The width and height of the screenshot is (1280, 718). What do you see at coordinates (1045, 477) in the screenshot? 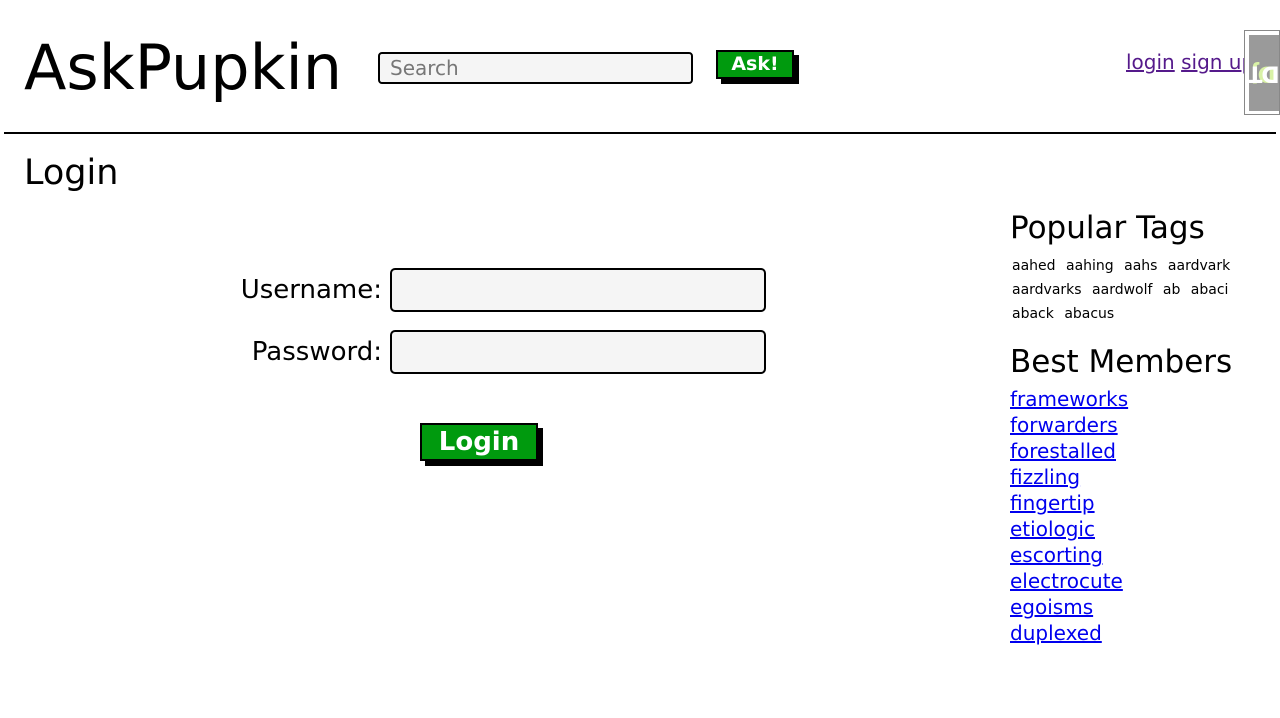
I see `member-link: fizzling` at bounding box center [1045, 477].